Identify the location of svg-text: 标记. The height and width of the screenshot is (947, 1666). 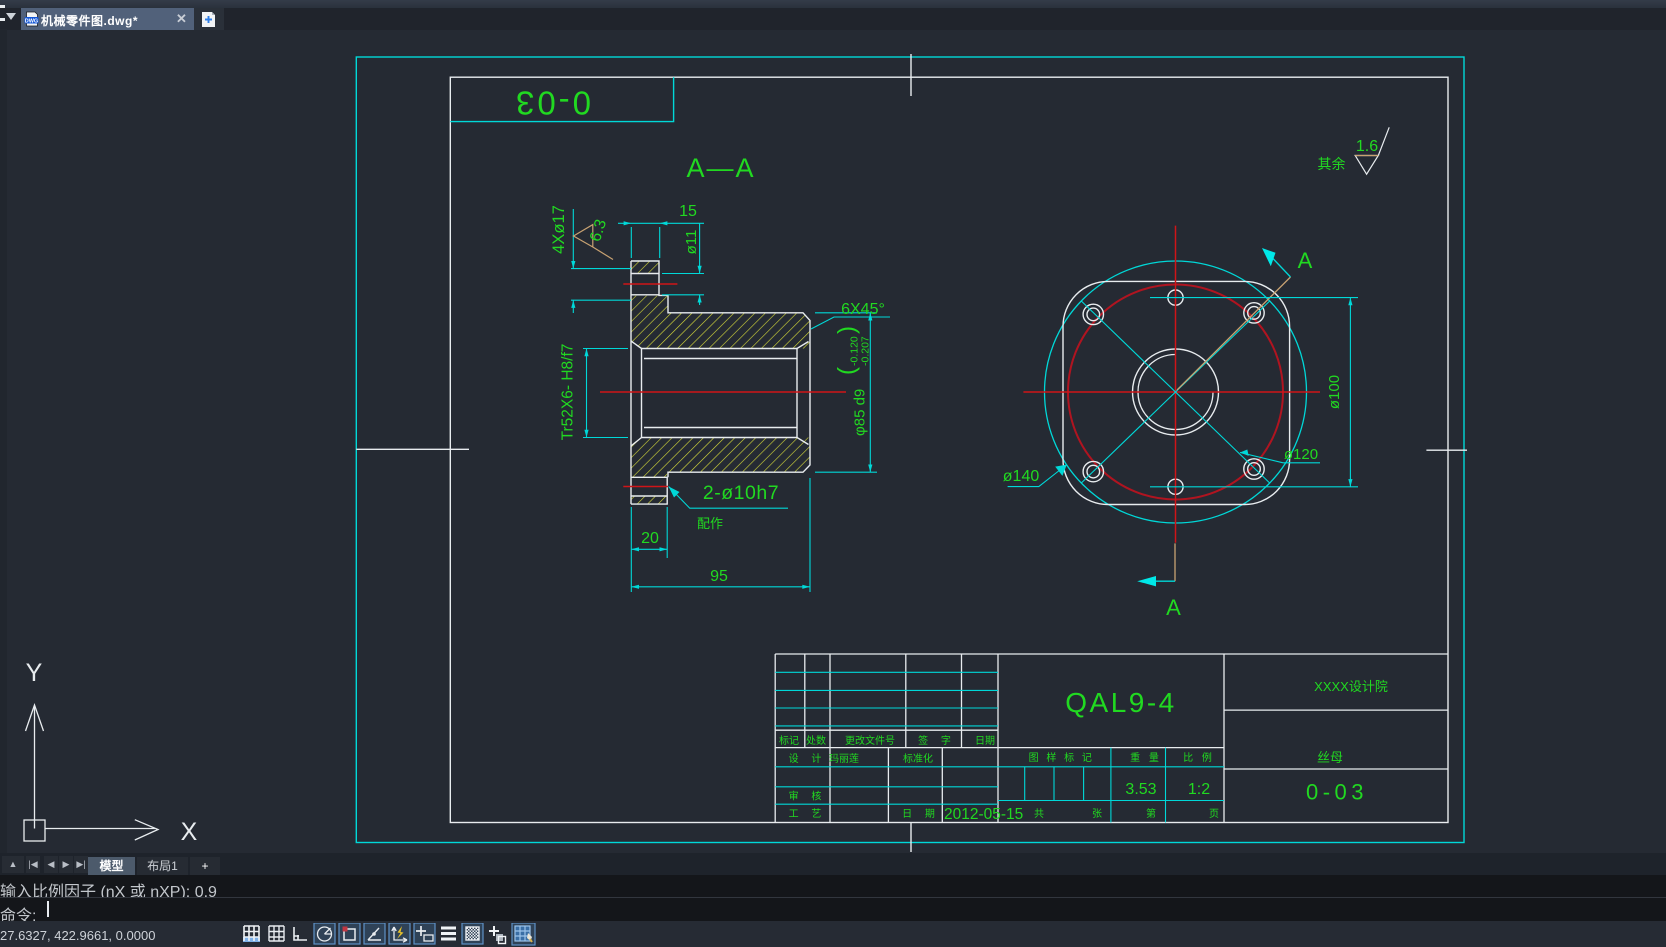
(789, 741).